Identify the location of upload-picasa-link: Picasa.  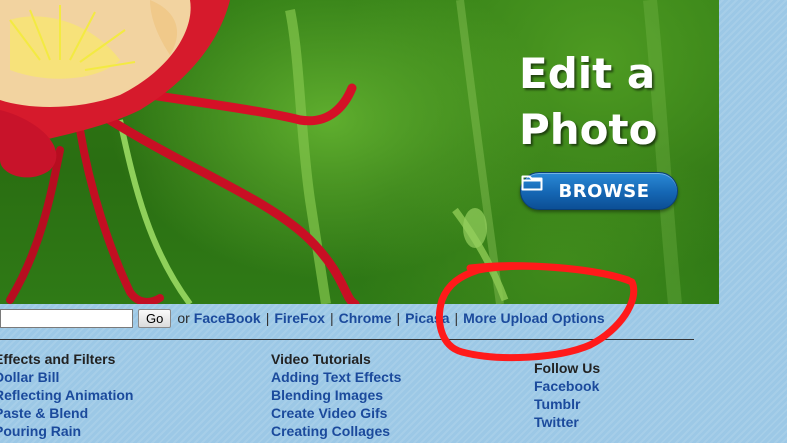
(427, 318).